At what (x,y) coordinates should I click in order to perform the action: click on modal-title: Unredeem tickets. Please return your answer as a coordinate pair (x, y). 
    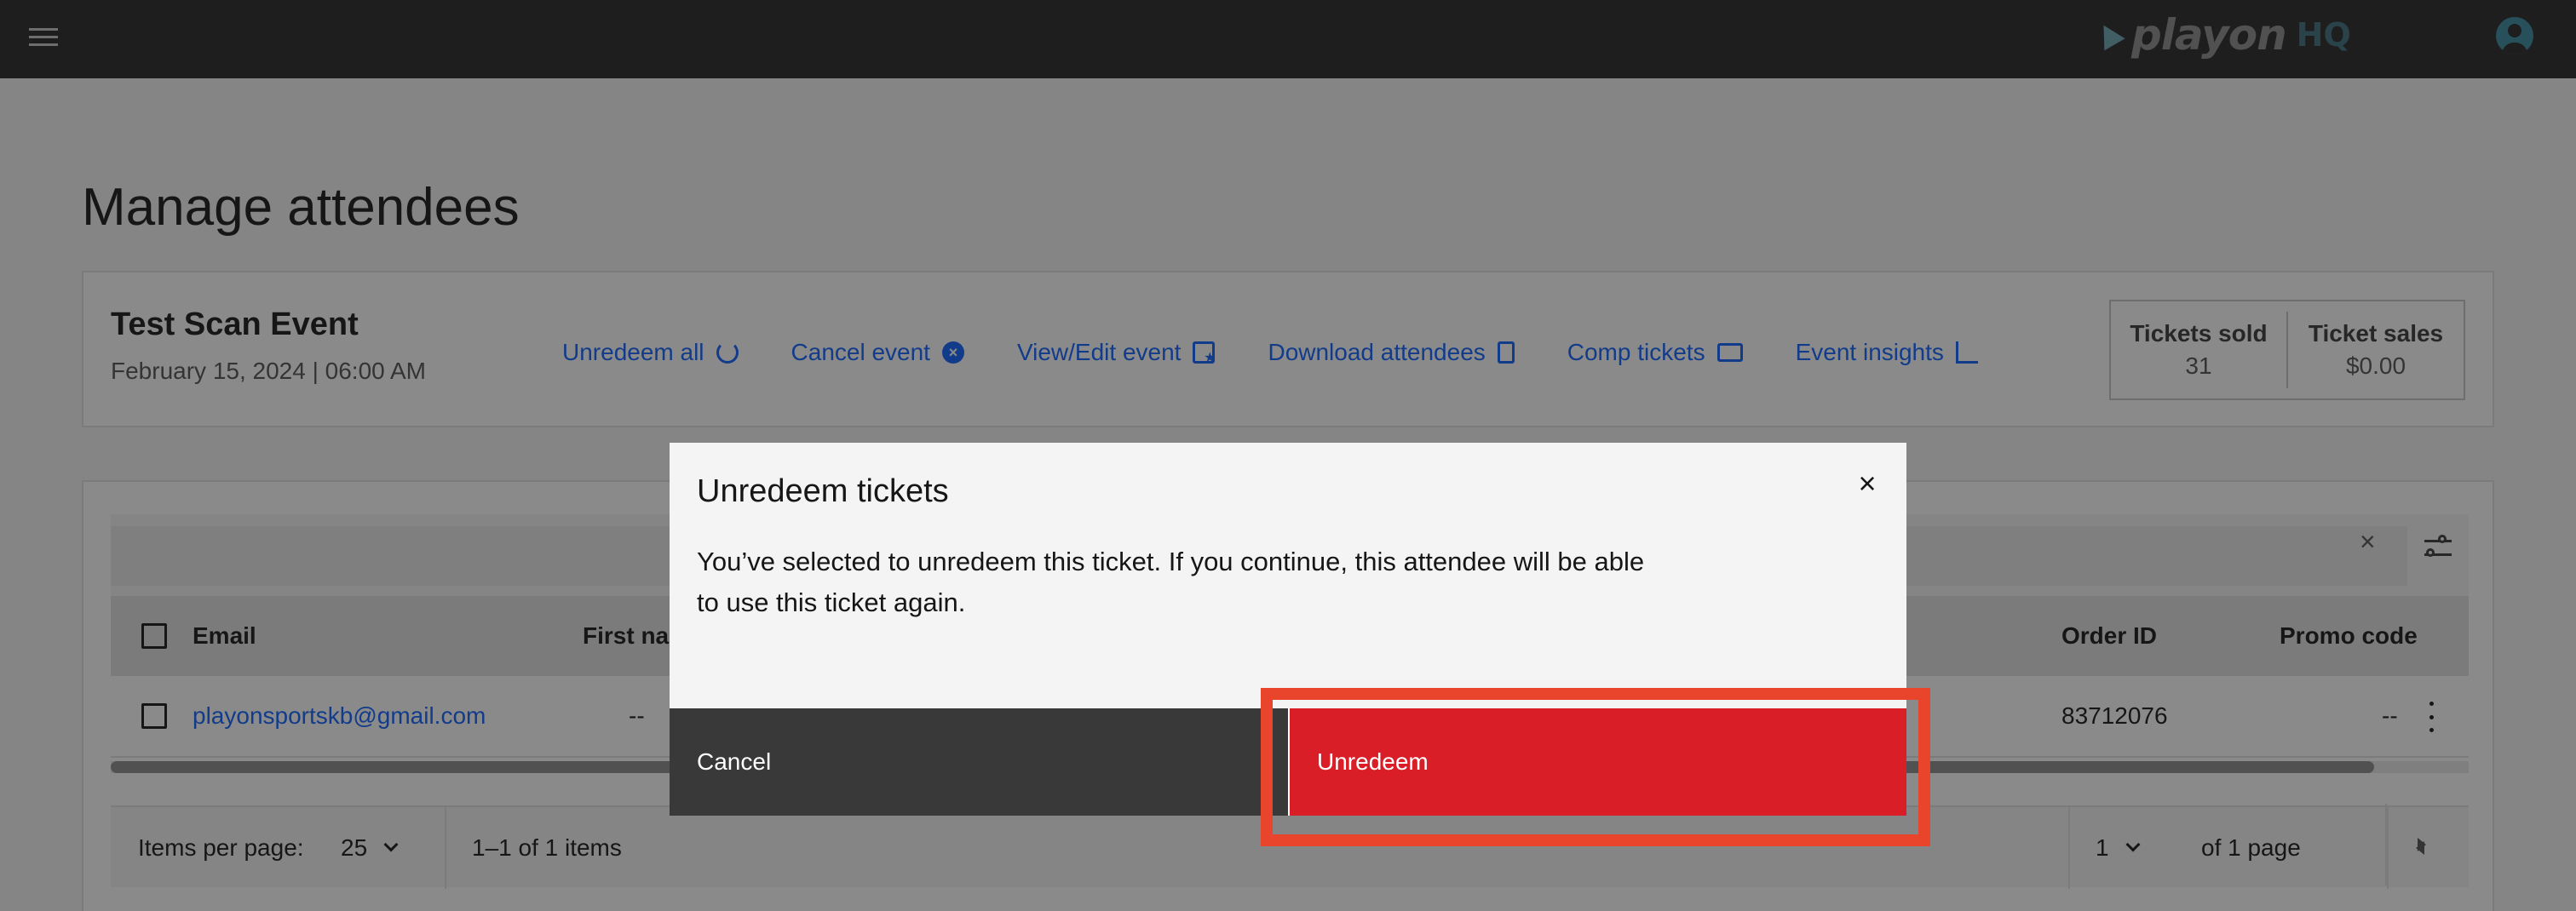
    Looking at the image, I should click on (823, 491).